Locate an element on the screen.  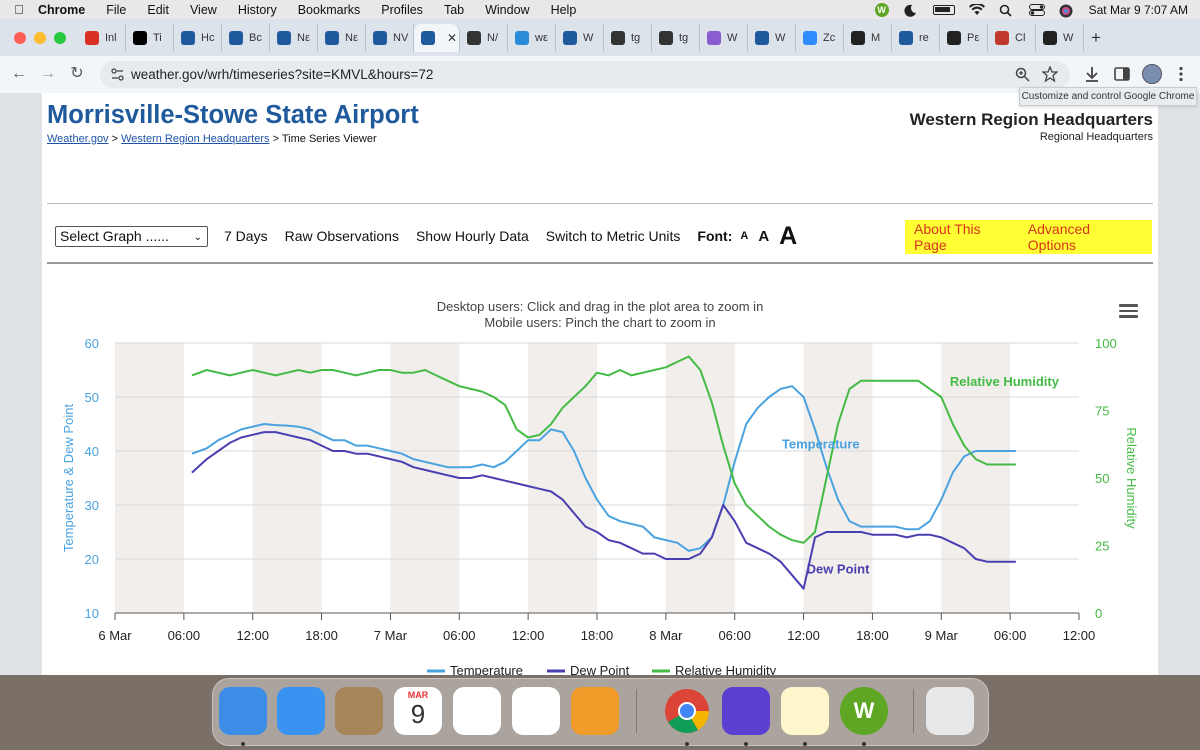
tab-label: N/ is located at coordinates (492, 38).